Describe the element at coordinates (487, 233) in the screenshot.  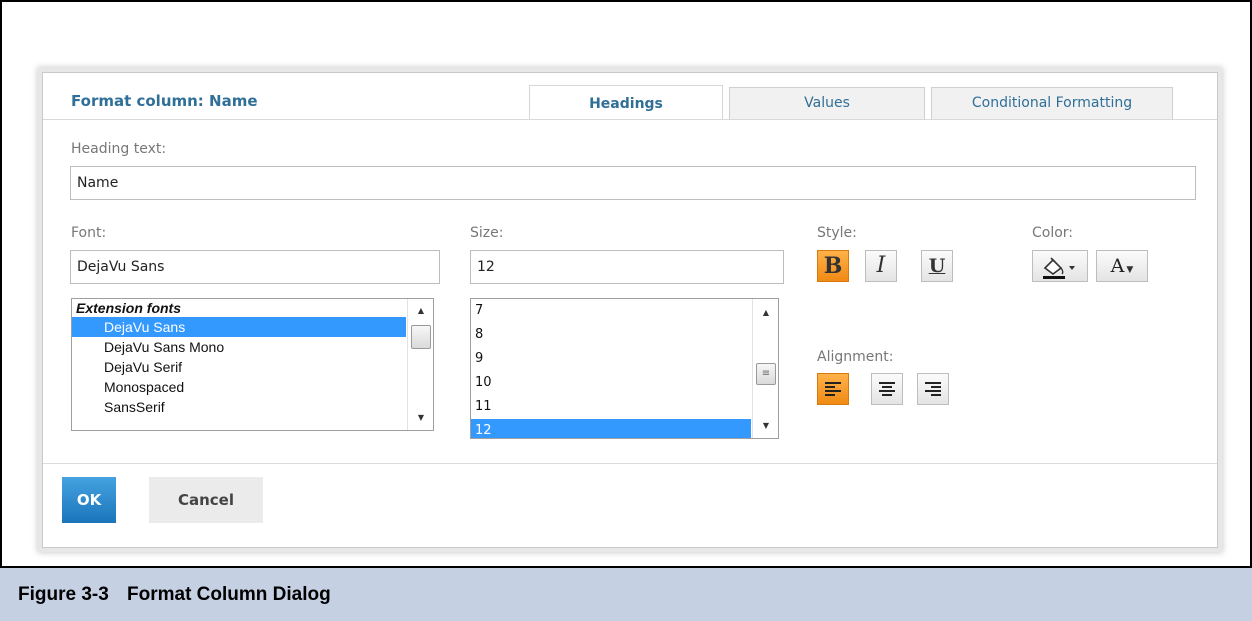
I see `size-label: Size:` at that location.